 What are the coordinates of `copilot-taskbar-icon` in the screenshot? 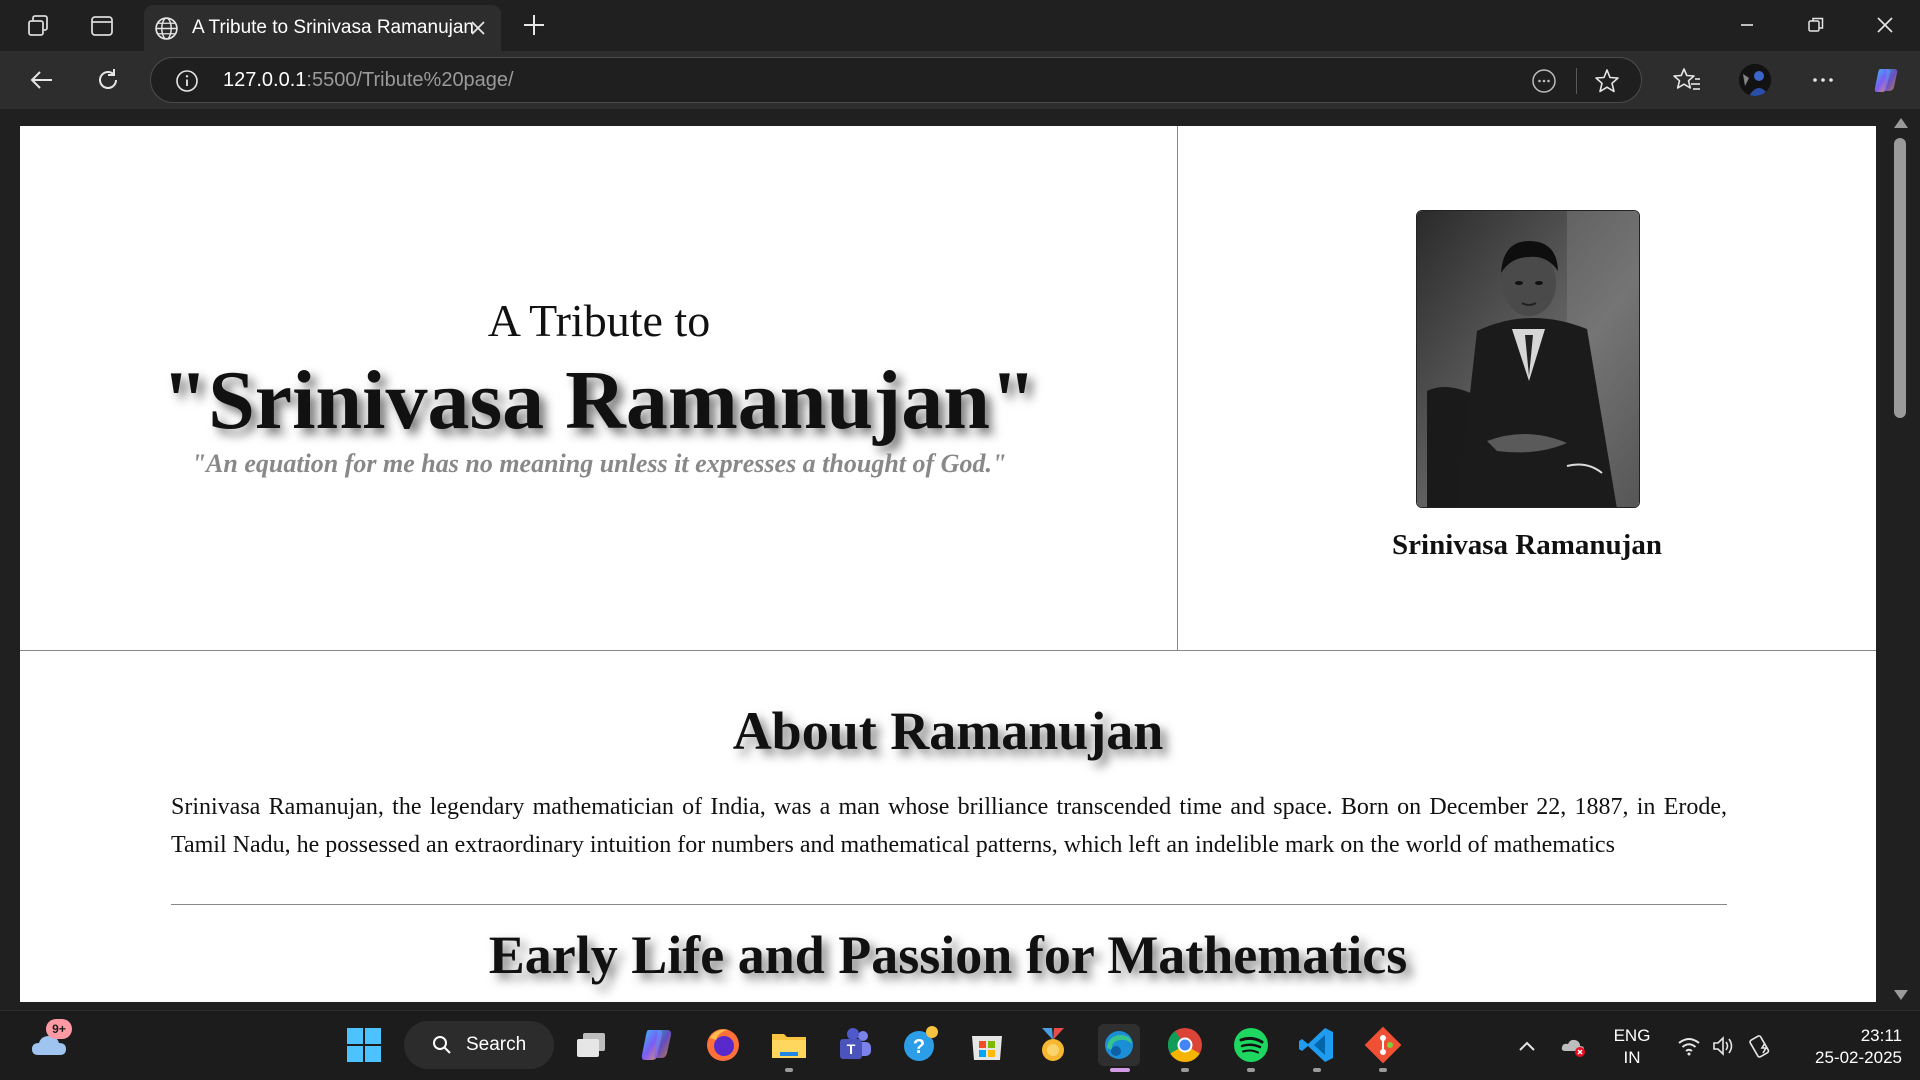 It's located at (657, 1045).